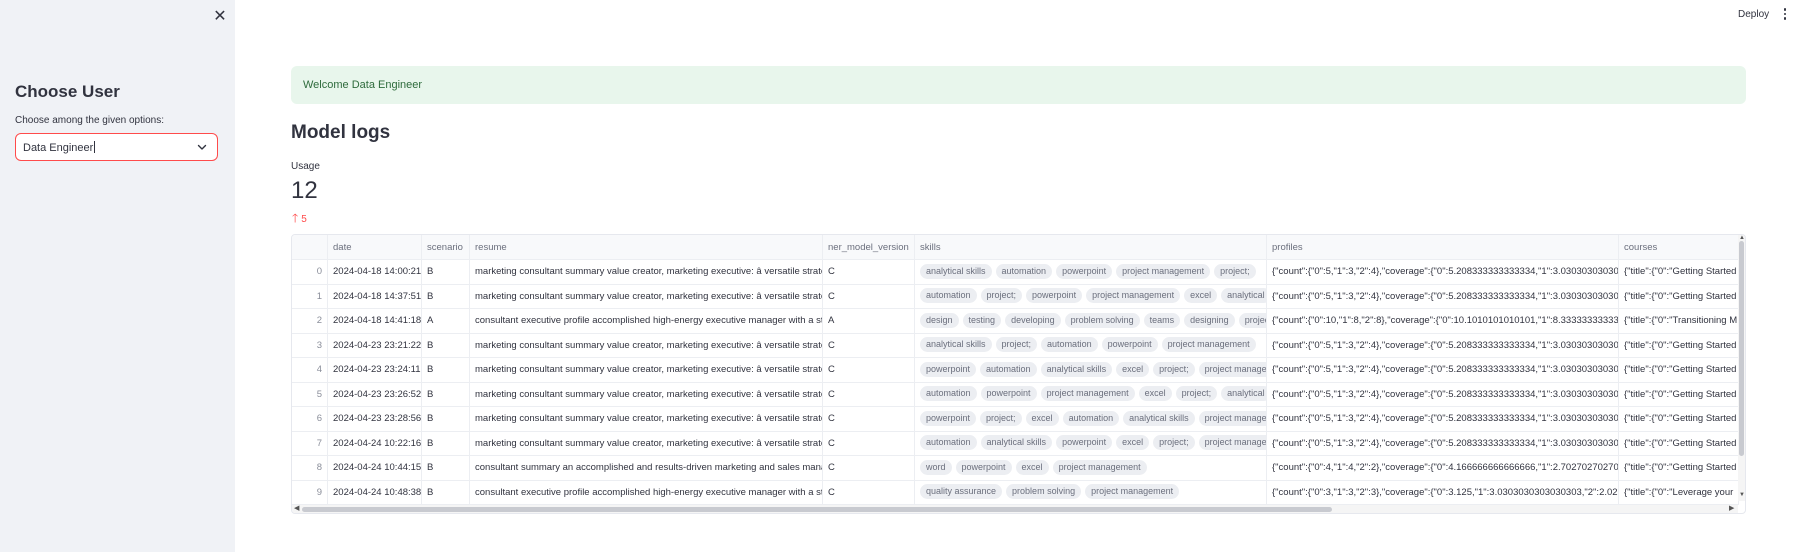  What do you see at coordinates (310, 492) in the screenshot?
I see `row-index: 9` at bounding box center [310, 492].